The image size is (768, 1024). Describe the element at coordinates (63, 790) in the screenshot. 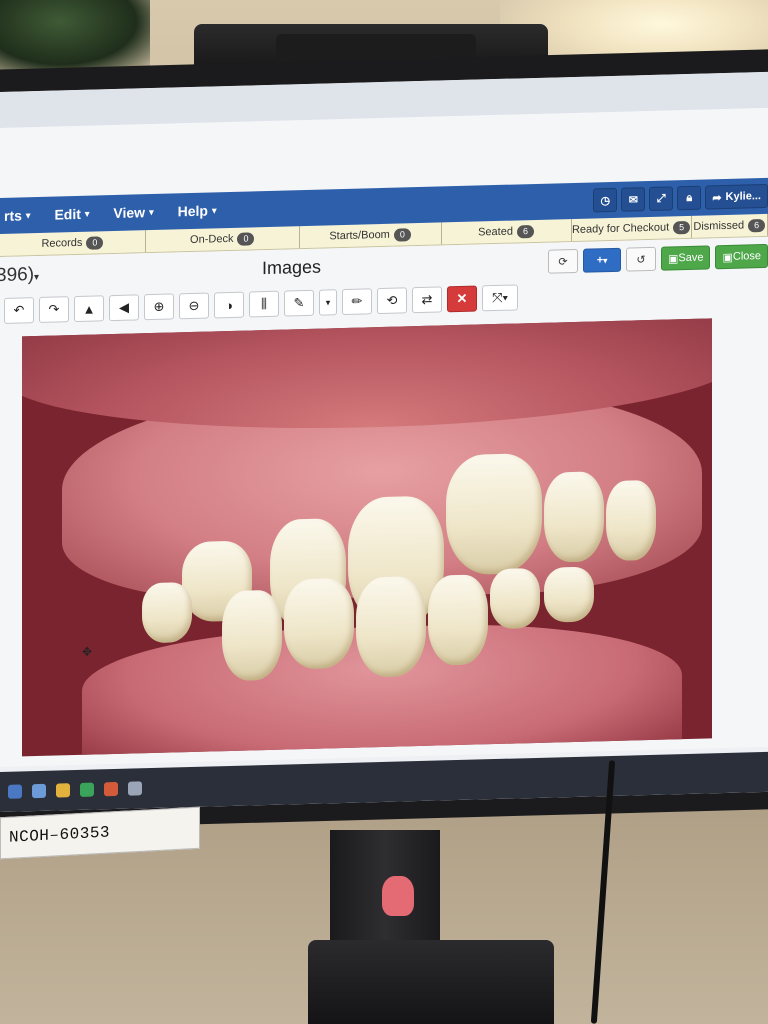

I see `folder-icon` at that location.